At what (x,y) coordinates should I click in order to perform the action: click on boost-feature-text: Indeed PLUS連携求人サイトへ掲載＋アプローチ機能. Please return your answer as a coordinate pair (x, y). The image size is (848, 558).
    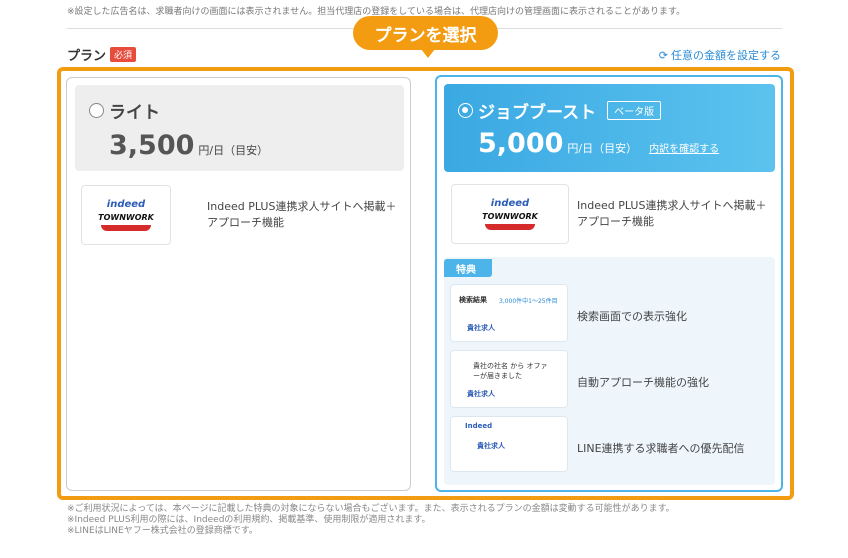
    Looking at the image, I should click on (672, 213).